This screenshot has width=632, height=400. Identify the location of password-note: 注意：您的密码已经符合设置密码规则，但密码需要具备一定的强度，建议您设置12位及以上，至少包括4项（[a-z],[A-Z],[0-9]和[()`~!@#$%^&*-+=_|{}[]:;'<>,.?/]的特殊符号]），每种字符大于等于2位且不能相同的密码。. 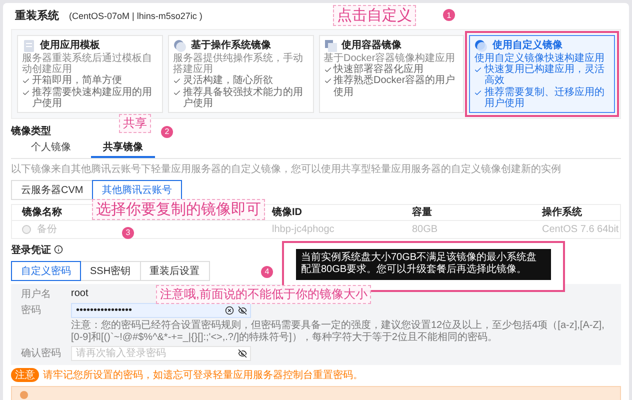
(338, 332).